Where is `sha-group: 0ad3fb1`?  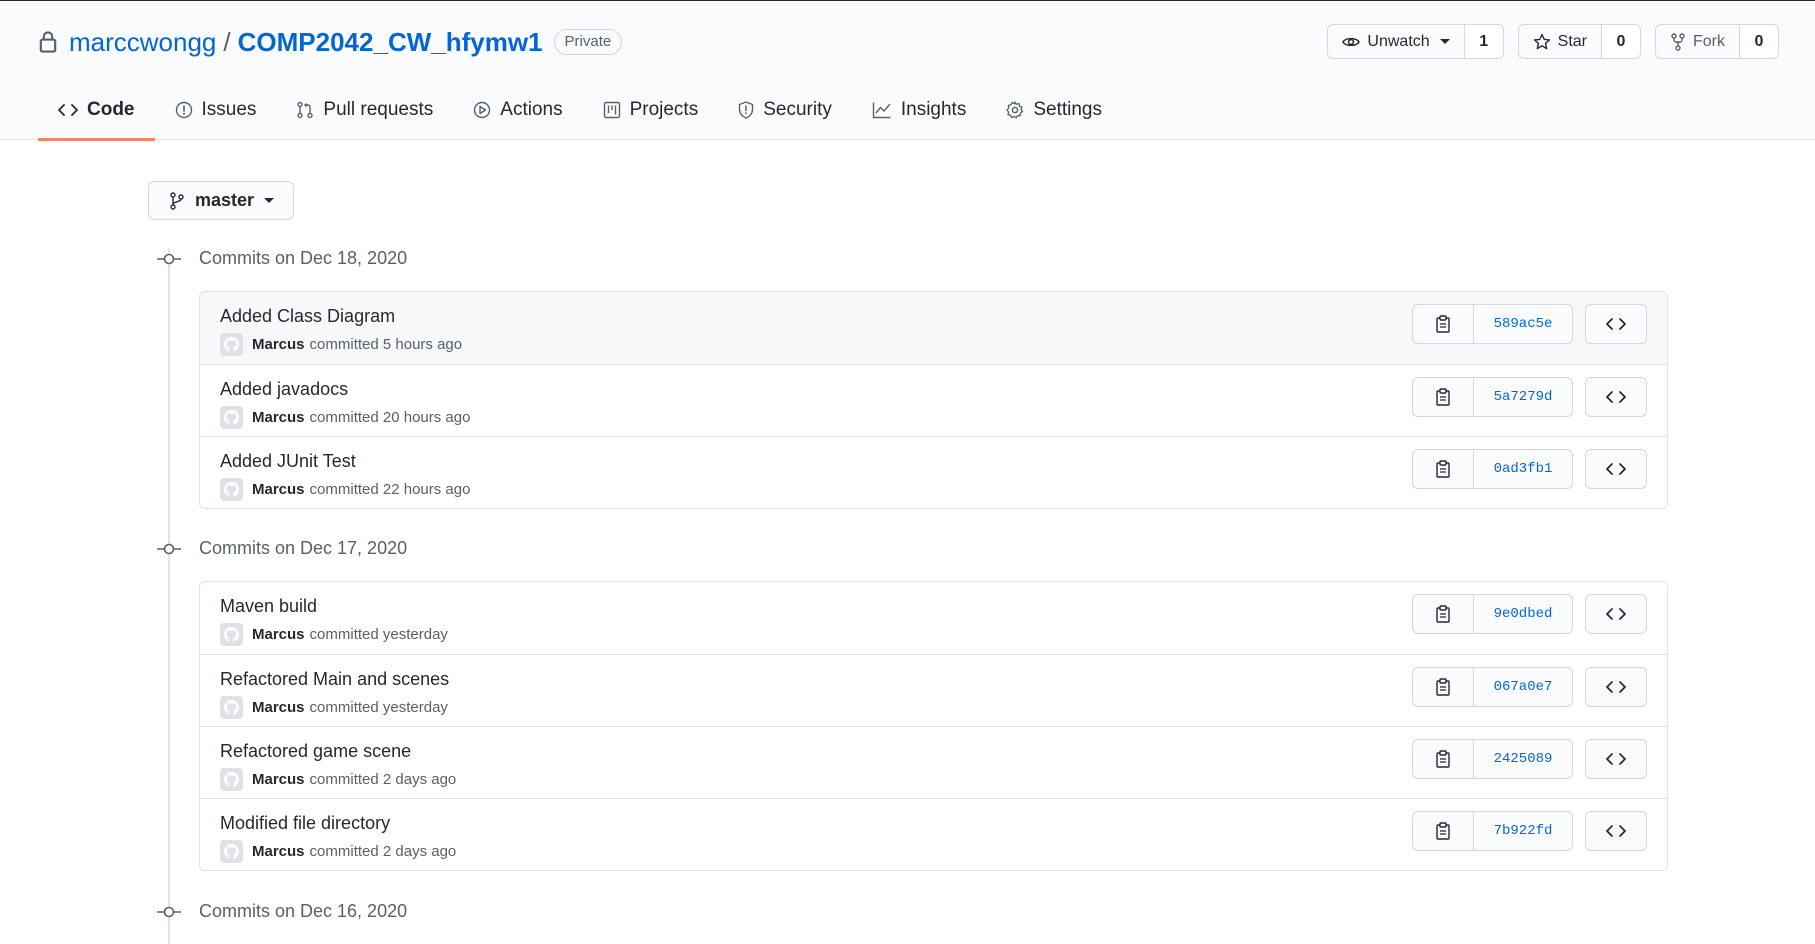 sha-group: 0ad3fb1 is located at coordinates (1492, 469).